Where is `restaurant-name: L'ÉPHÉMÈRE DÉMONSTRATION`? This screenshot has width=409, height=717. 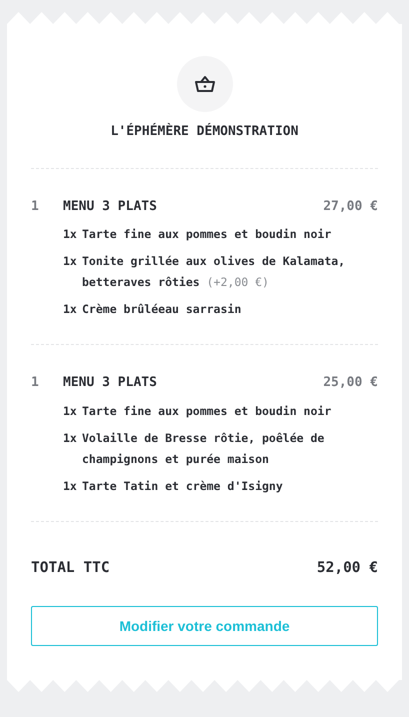
restaurant-name: L'ÉPHÉMÈRE DÉMONSTRATION is located at coordinates (205, 131).